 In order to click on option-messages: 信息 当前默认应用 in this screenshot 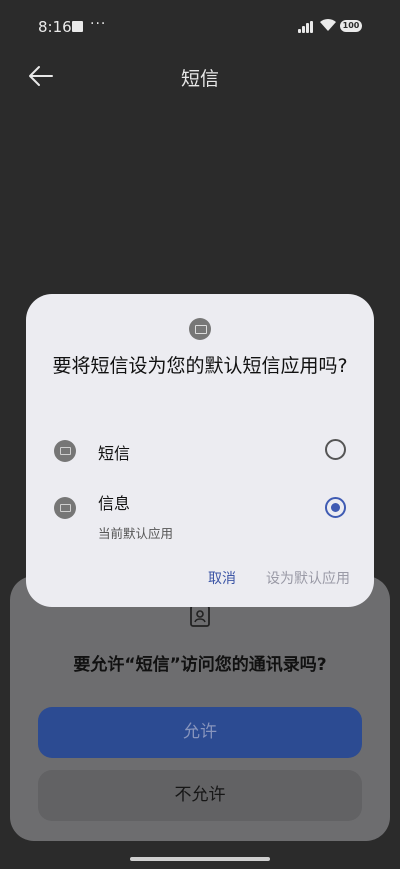, I will do `click(200, 514)`.